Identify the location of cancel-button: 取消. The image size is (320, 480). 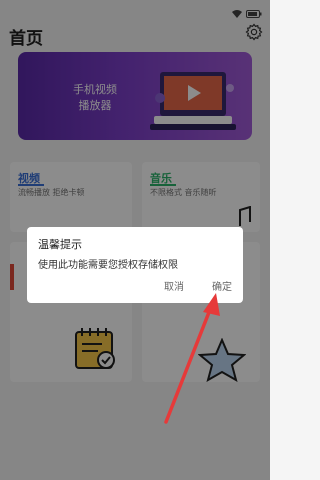
(174, 285).